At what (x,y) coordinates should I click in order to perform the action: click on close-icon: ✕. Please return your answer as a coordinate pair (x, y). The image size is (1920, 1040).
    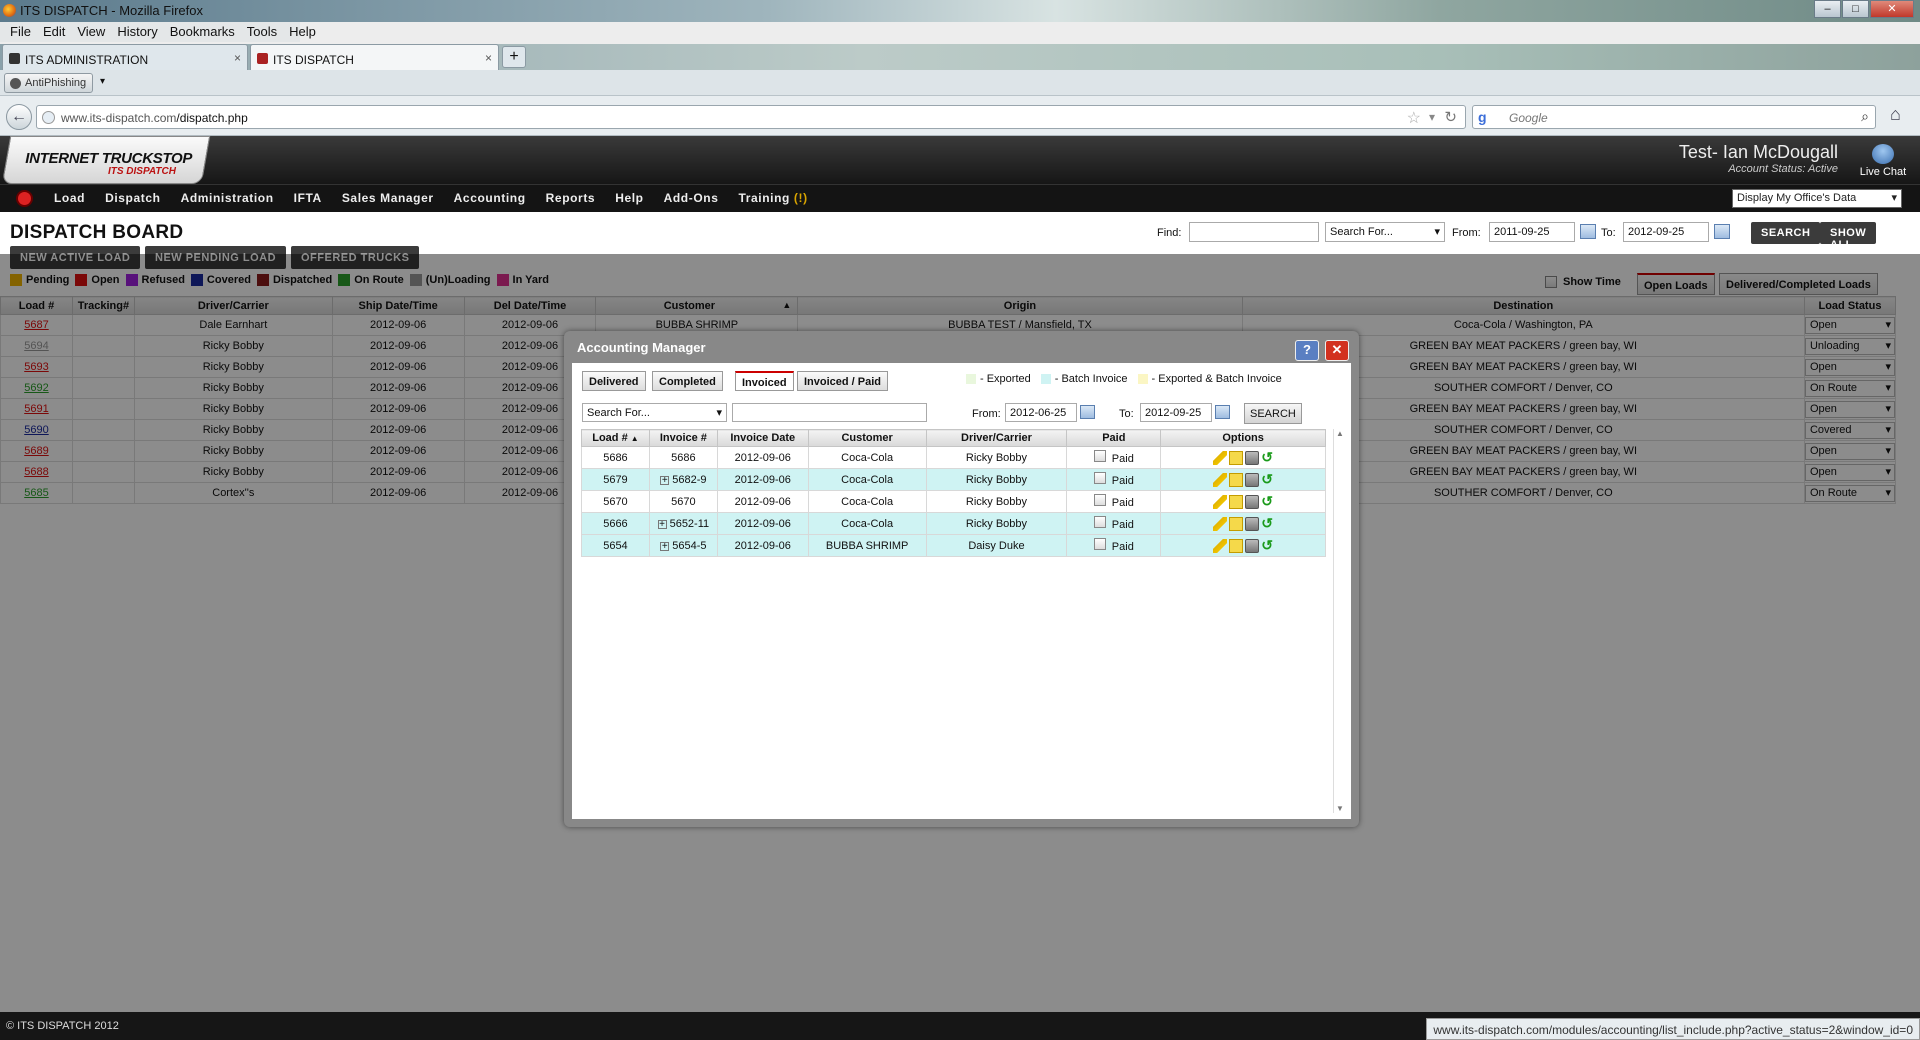
    Looking at the image, I should click on (1337, 350).